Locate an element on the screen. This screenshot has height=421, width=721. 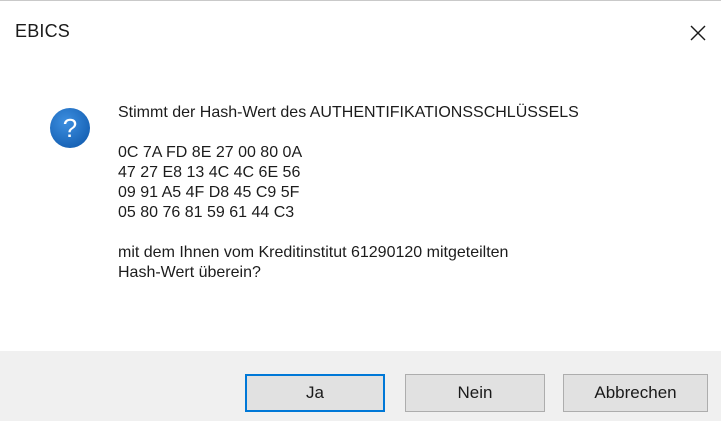
hash-line: 47 27 E8 13 4C 4C 6E 56 is located at coordinates (209, 172).